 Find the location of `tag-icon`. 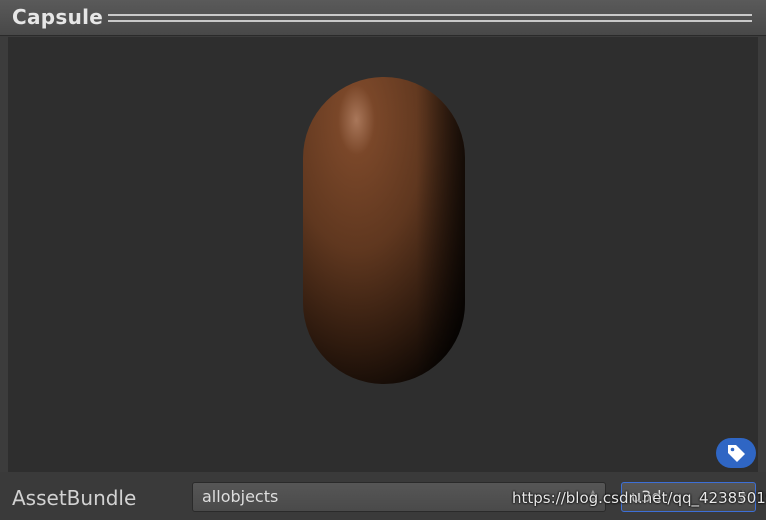

tag-icon is located at coordinates (736, 453).